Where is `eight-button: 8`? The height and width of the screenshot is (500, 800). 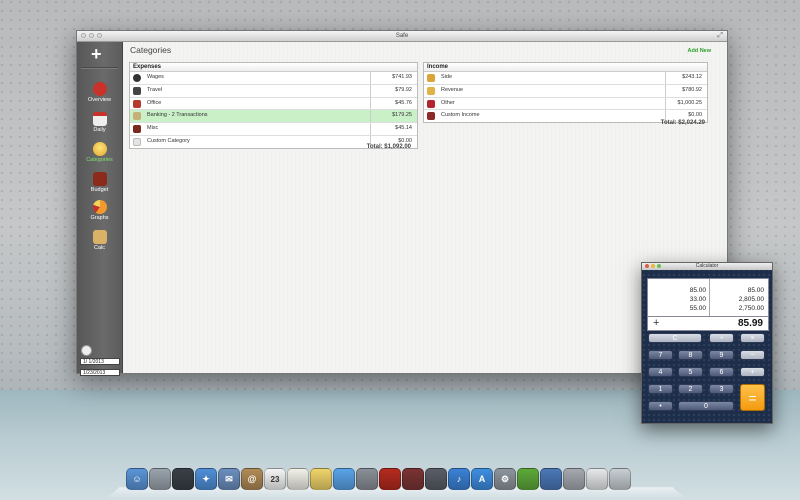 eight-button: 8 is located at coordinates (690, 355).